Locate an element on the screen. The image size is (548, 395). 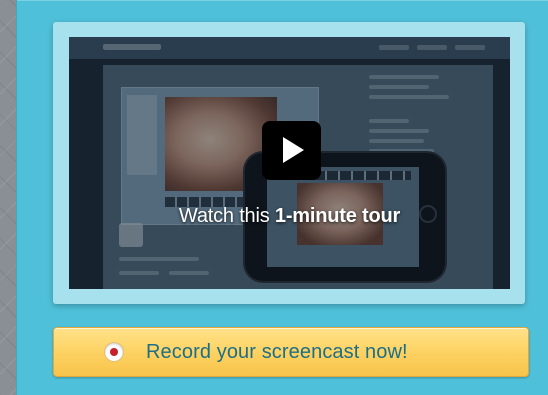
record-button-label: Record your screencast now! is located at coordinates (277, 351).